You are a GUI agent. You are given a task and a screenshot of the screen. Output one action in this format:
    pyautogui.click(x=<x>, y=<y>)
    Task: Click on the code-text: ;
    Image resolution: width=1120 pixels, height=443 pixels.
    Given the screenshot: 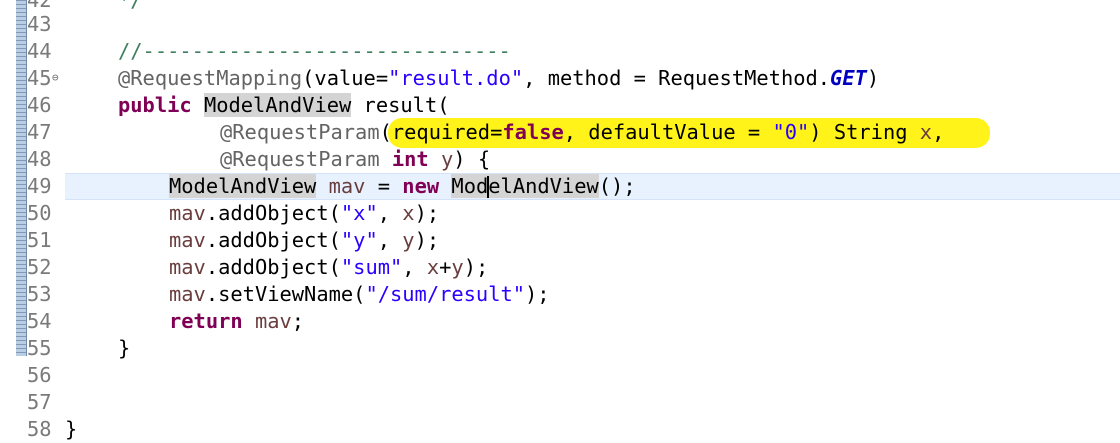 What is the action you would take?
    pyautogui.click(x=298, y=321)
    